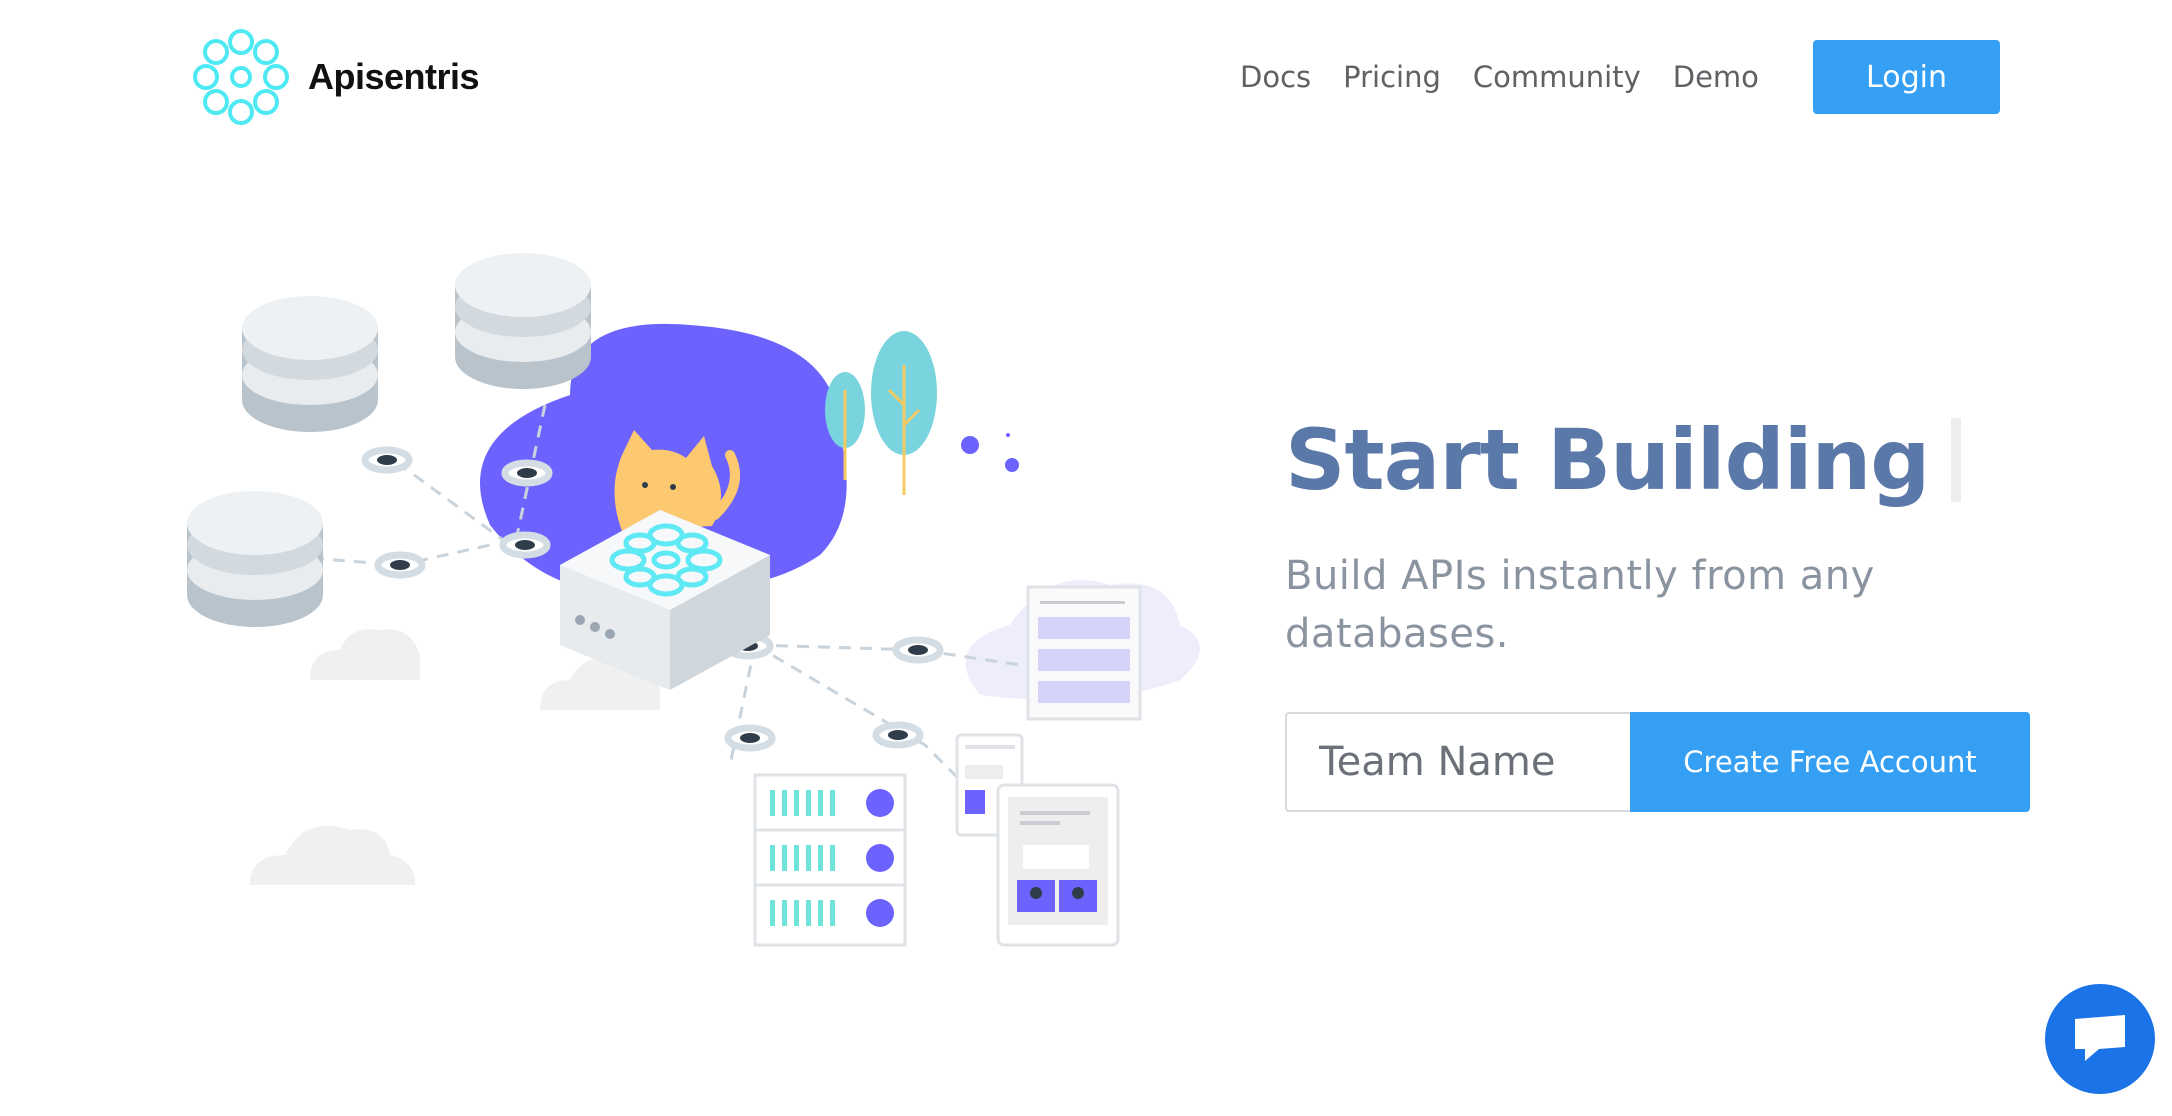 This screenshot has width=2172, height=1116. What do you see at coordinates (1906, 77) in the screenshot?
I see `login-button: Login` at bounding box center [1906, 77].